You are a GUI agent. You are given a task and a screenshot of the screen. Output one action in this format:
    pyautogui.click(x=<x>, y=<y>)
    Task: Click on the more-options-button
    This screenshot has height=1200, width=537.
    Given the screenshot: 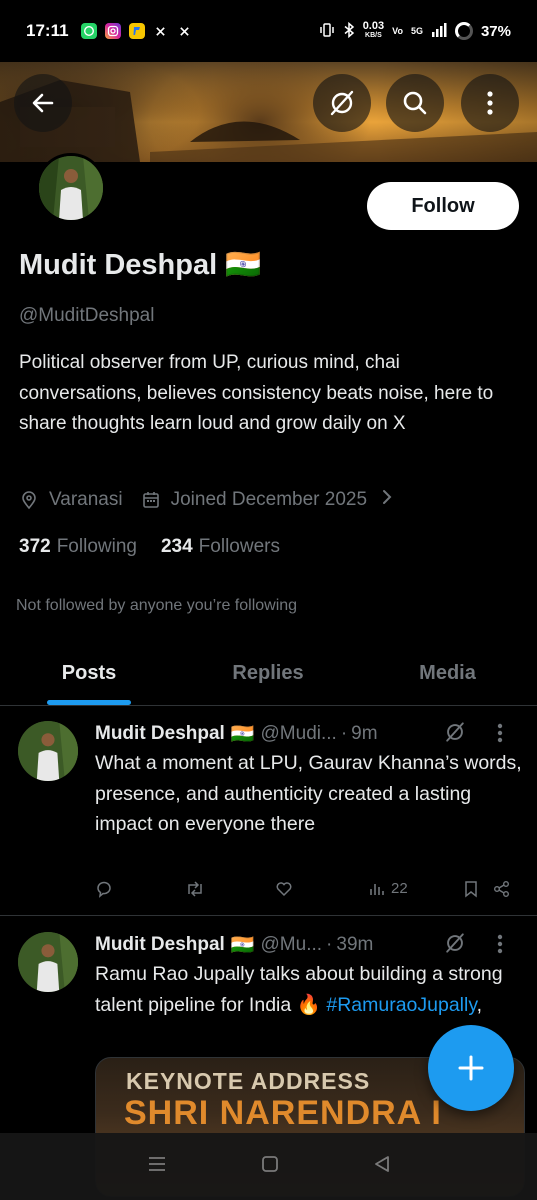 What is the action you would take?
    pyautogui.click(x=490, y=103)
    